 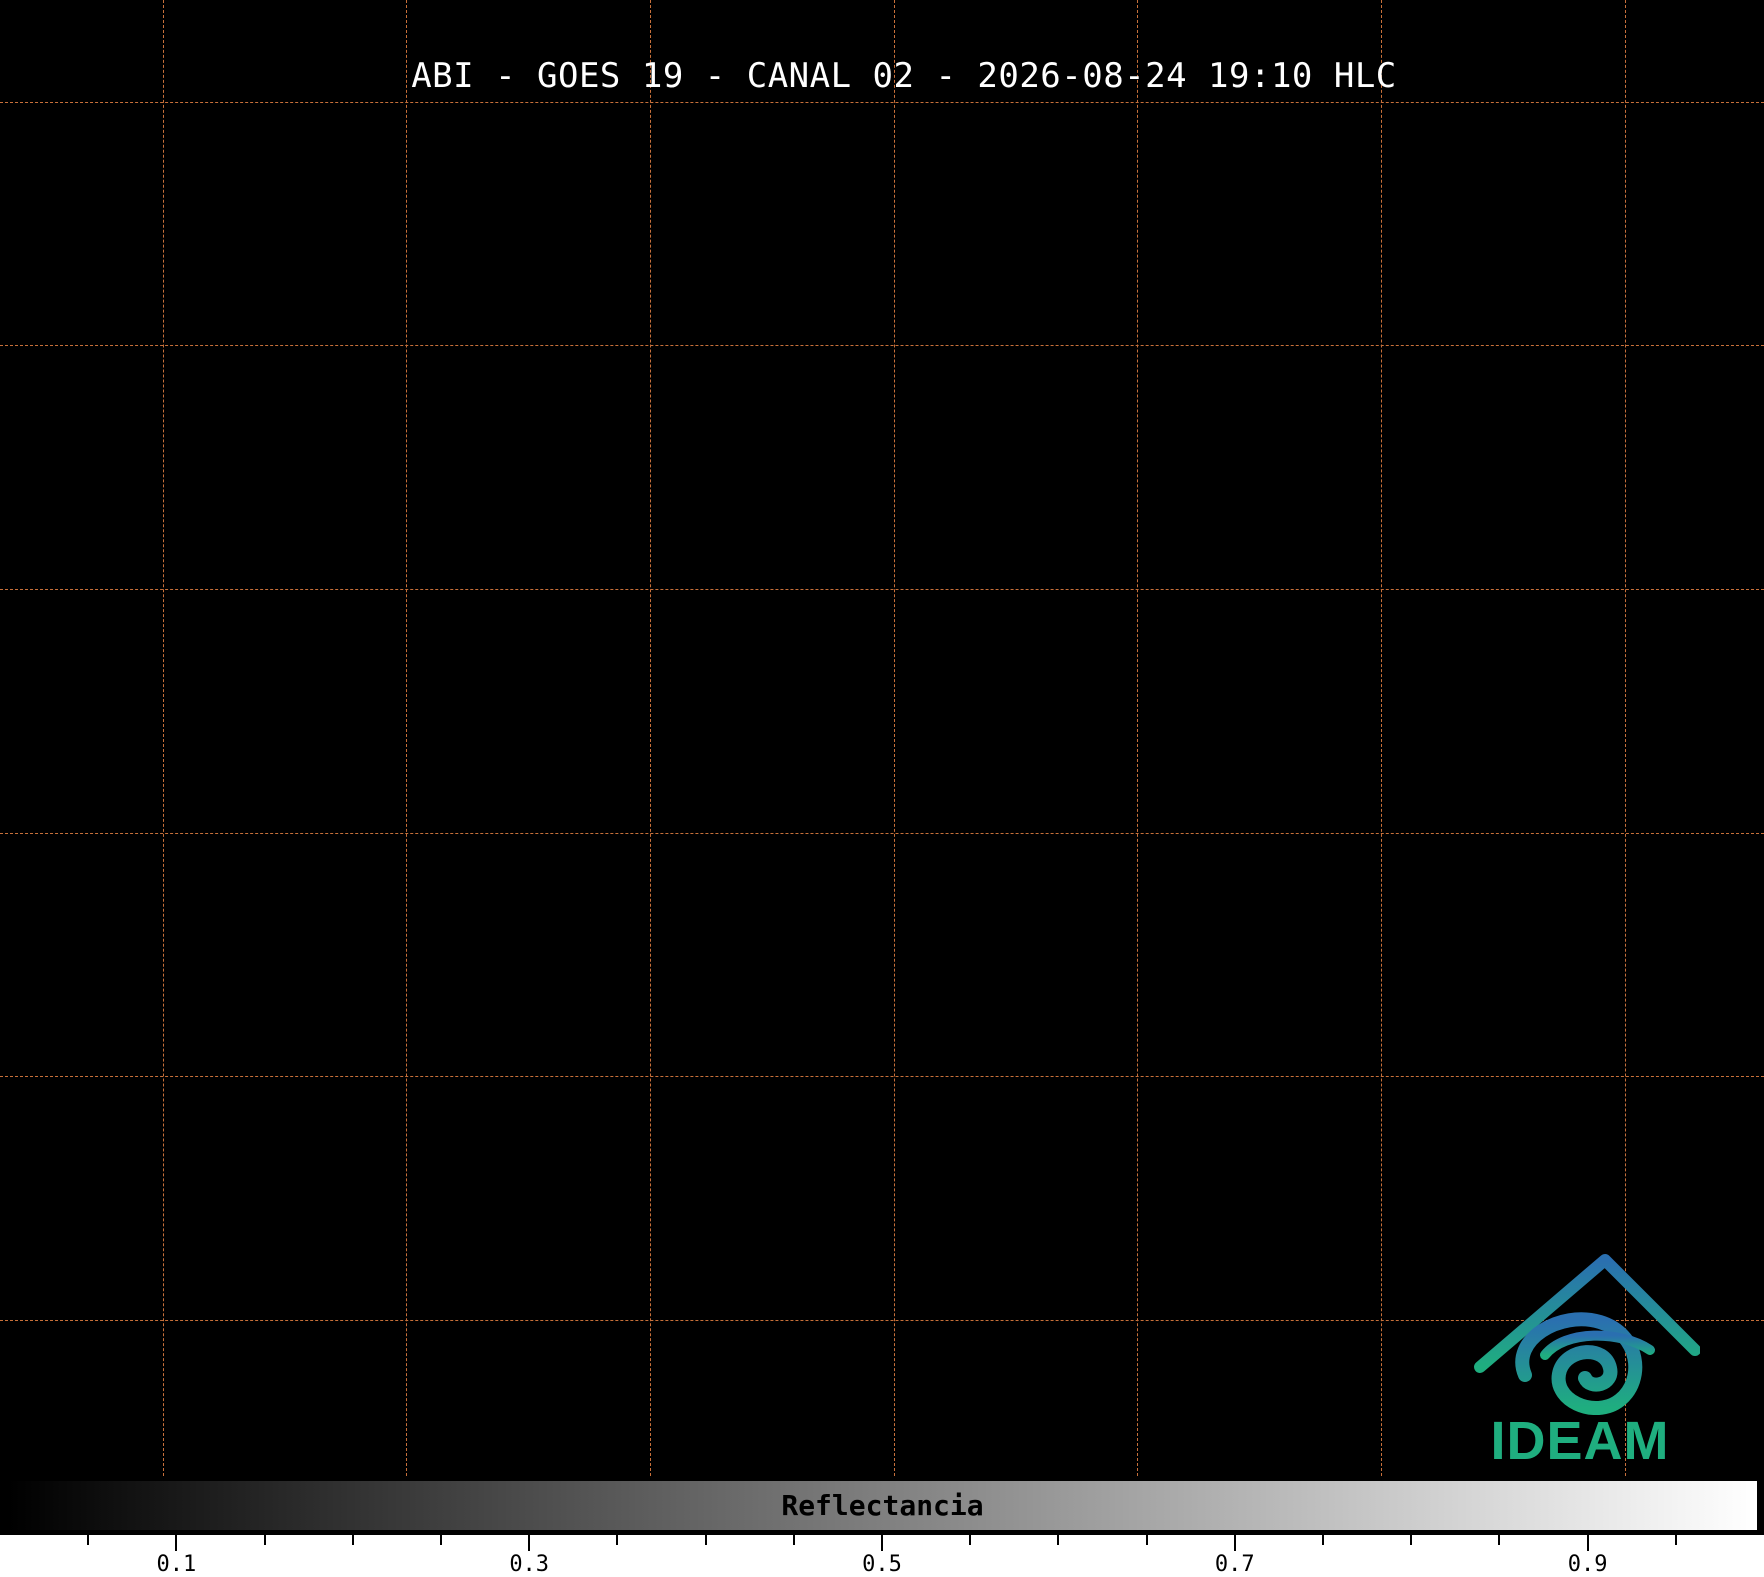 I want to click on colorbar-ticks: 0.1 0.3 0.5 0.7 0.9, so click(x=882, y=1556).